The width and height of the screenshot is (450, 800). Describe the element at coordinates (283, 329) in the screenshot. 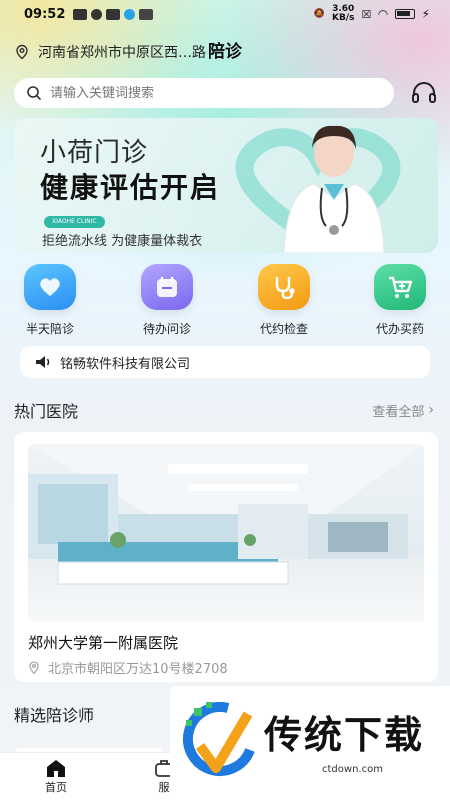

I see `service-label: 代约检查` at that location.